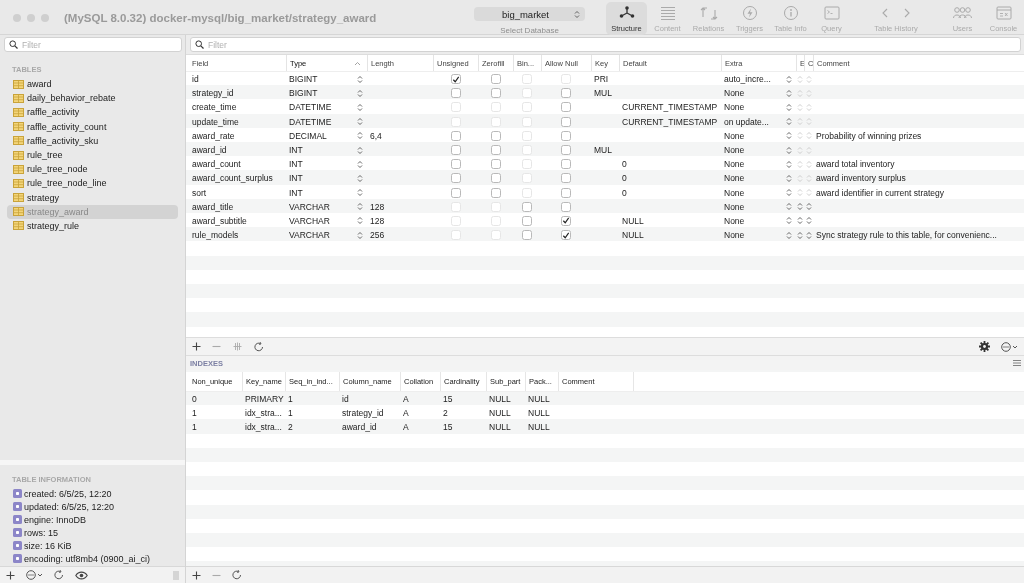  Describe the element at coordinates (237, 346) in the screenshot. I see `duplicate-icon` at that location.